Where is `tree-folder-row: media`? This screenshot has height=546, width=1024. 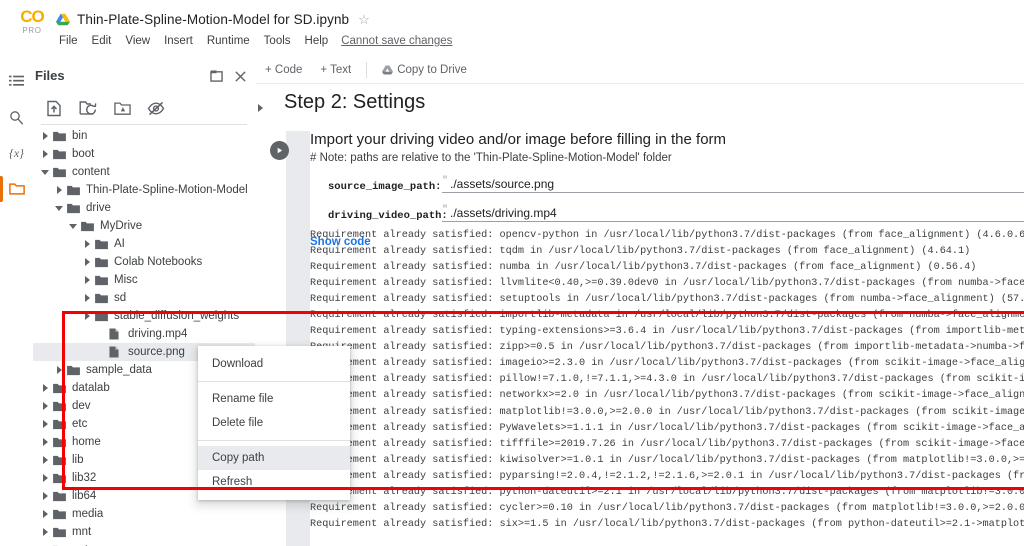
tree-folder-row: media is located at coordinates (144, 514).